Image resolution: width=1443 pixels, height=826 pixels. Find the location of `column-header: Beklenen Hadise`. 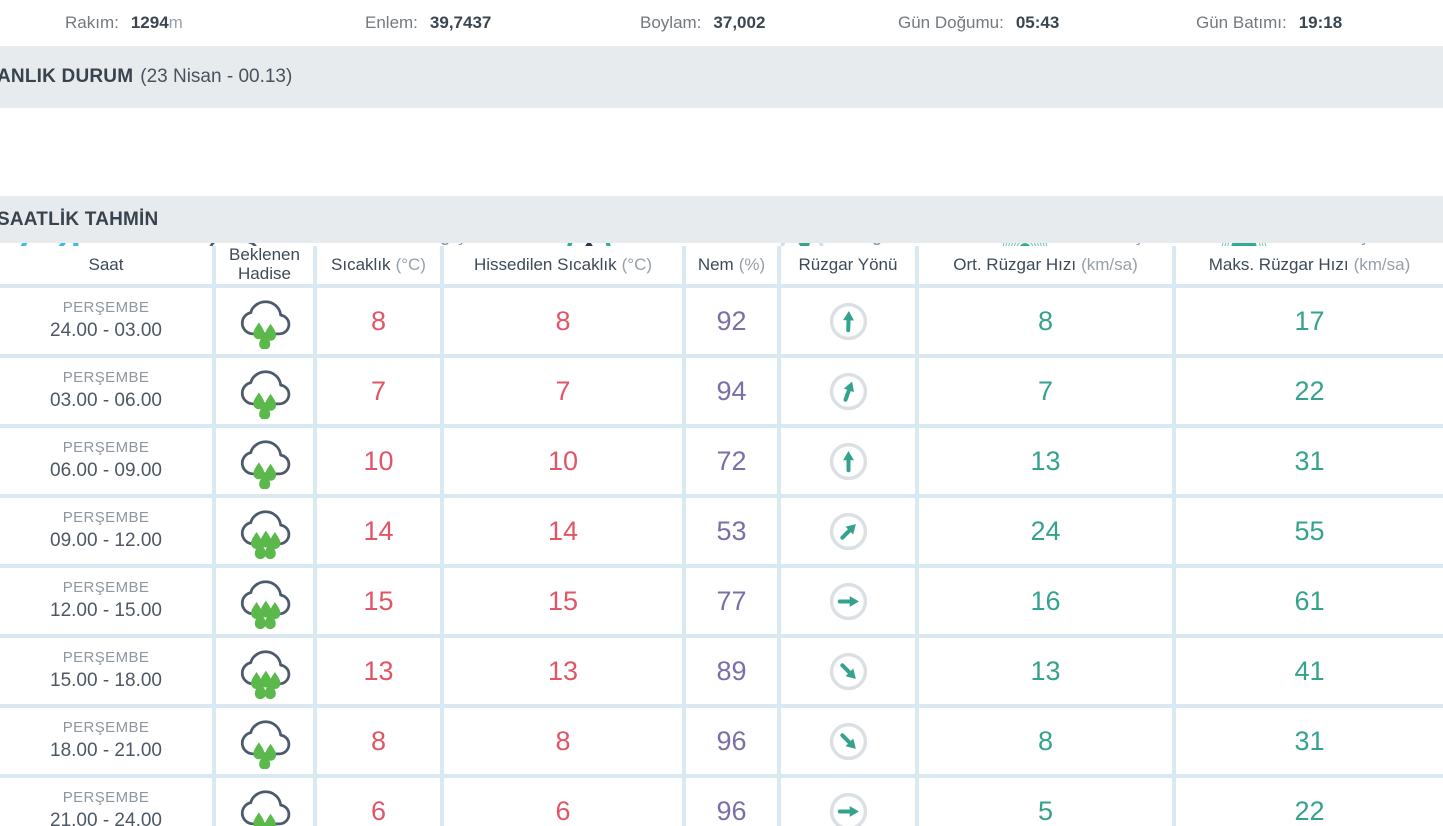

column-header: Beklenen Hadise is located at coordinates (264, 264).